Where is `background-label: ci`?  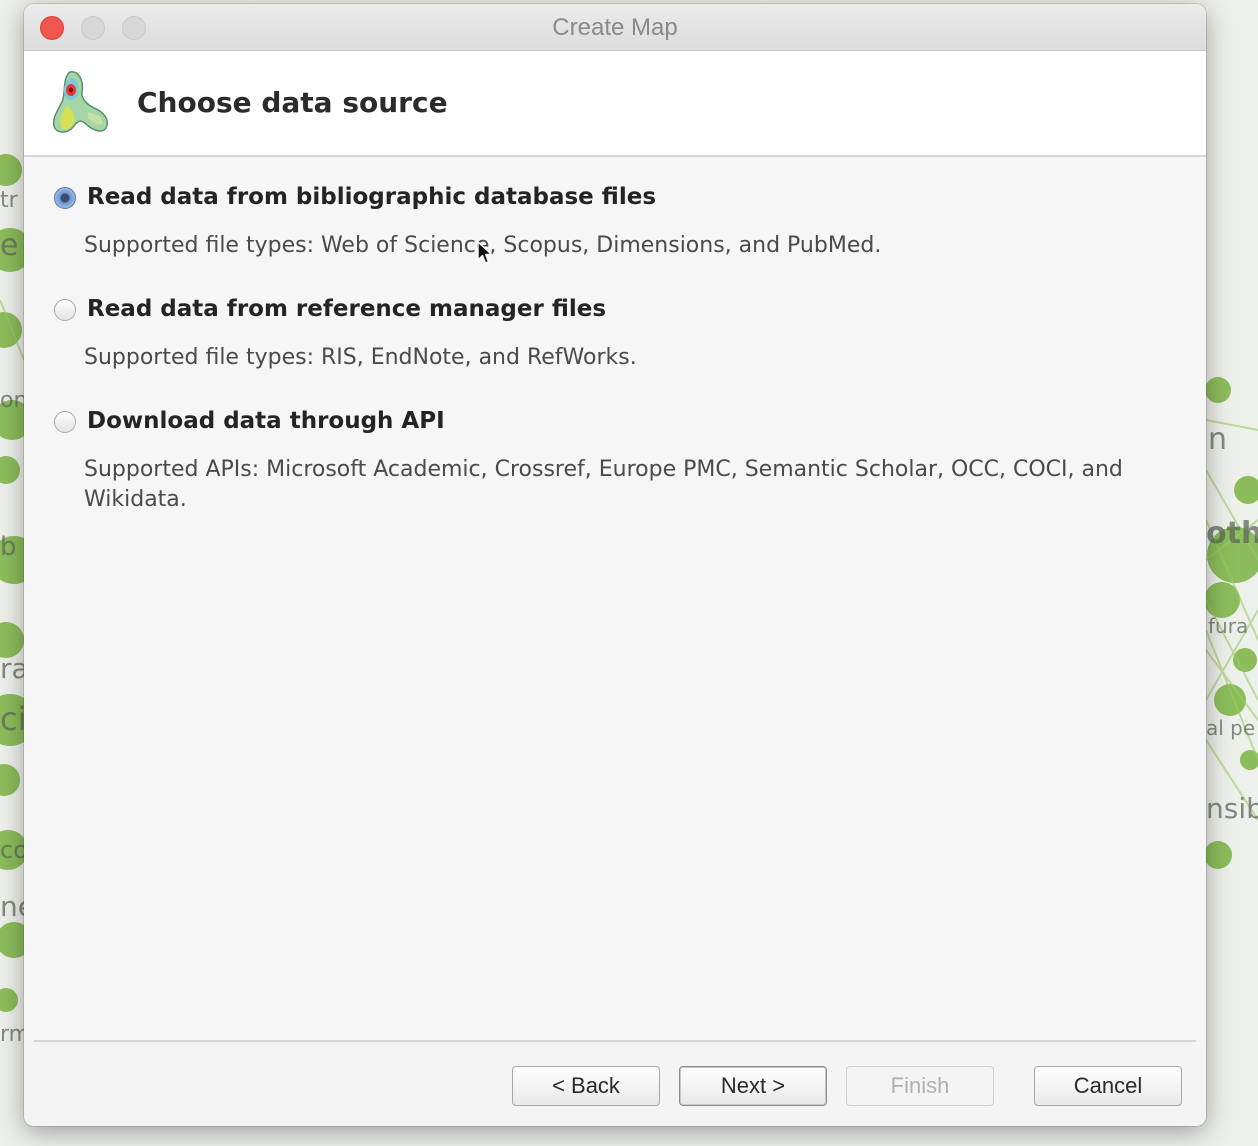 background-label: ci is located at coordinates (13, 719).